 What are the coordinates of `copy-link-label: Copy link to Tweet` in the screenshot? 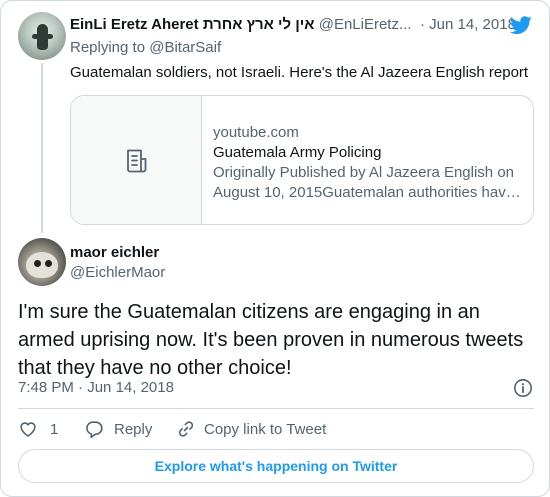 It's located at (265, 429).